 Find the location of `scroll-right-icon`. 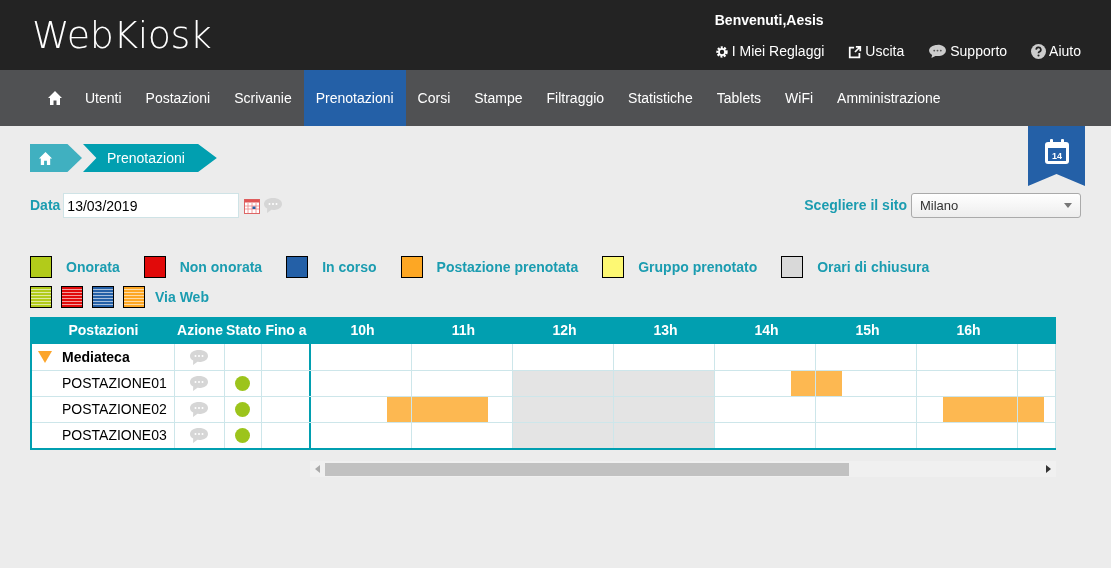

scroll-right-icon is located at coordinates (1048, 469).